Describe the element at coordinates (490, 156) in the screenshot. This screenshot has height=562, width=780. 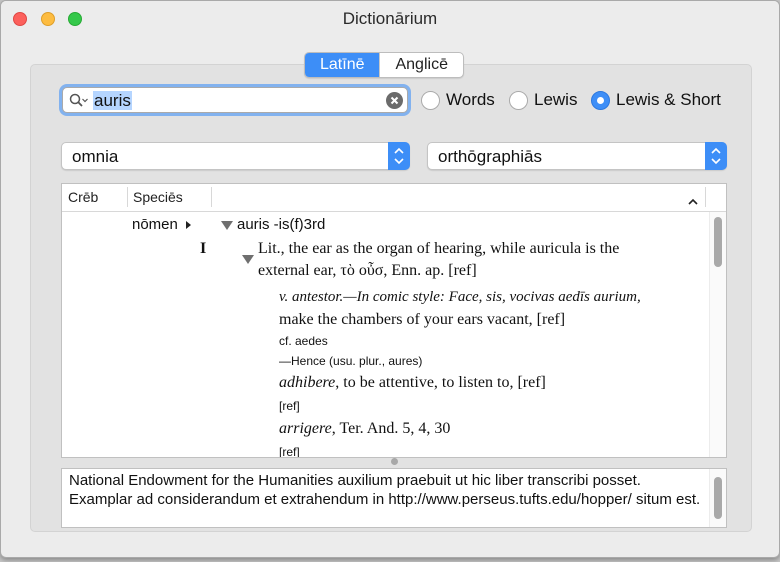
I see `popup-value: orthōgraphiās` at that location.